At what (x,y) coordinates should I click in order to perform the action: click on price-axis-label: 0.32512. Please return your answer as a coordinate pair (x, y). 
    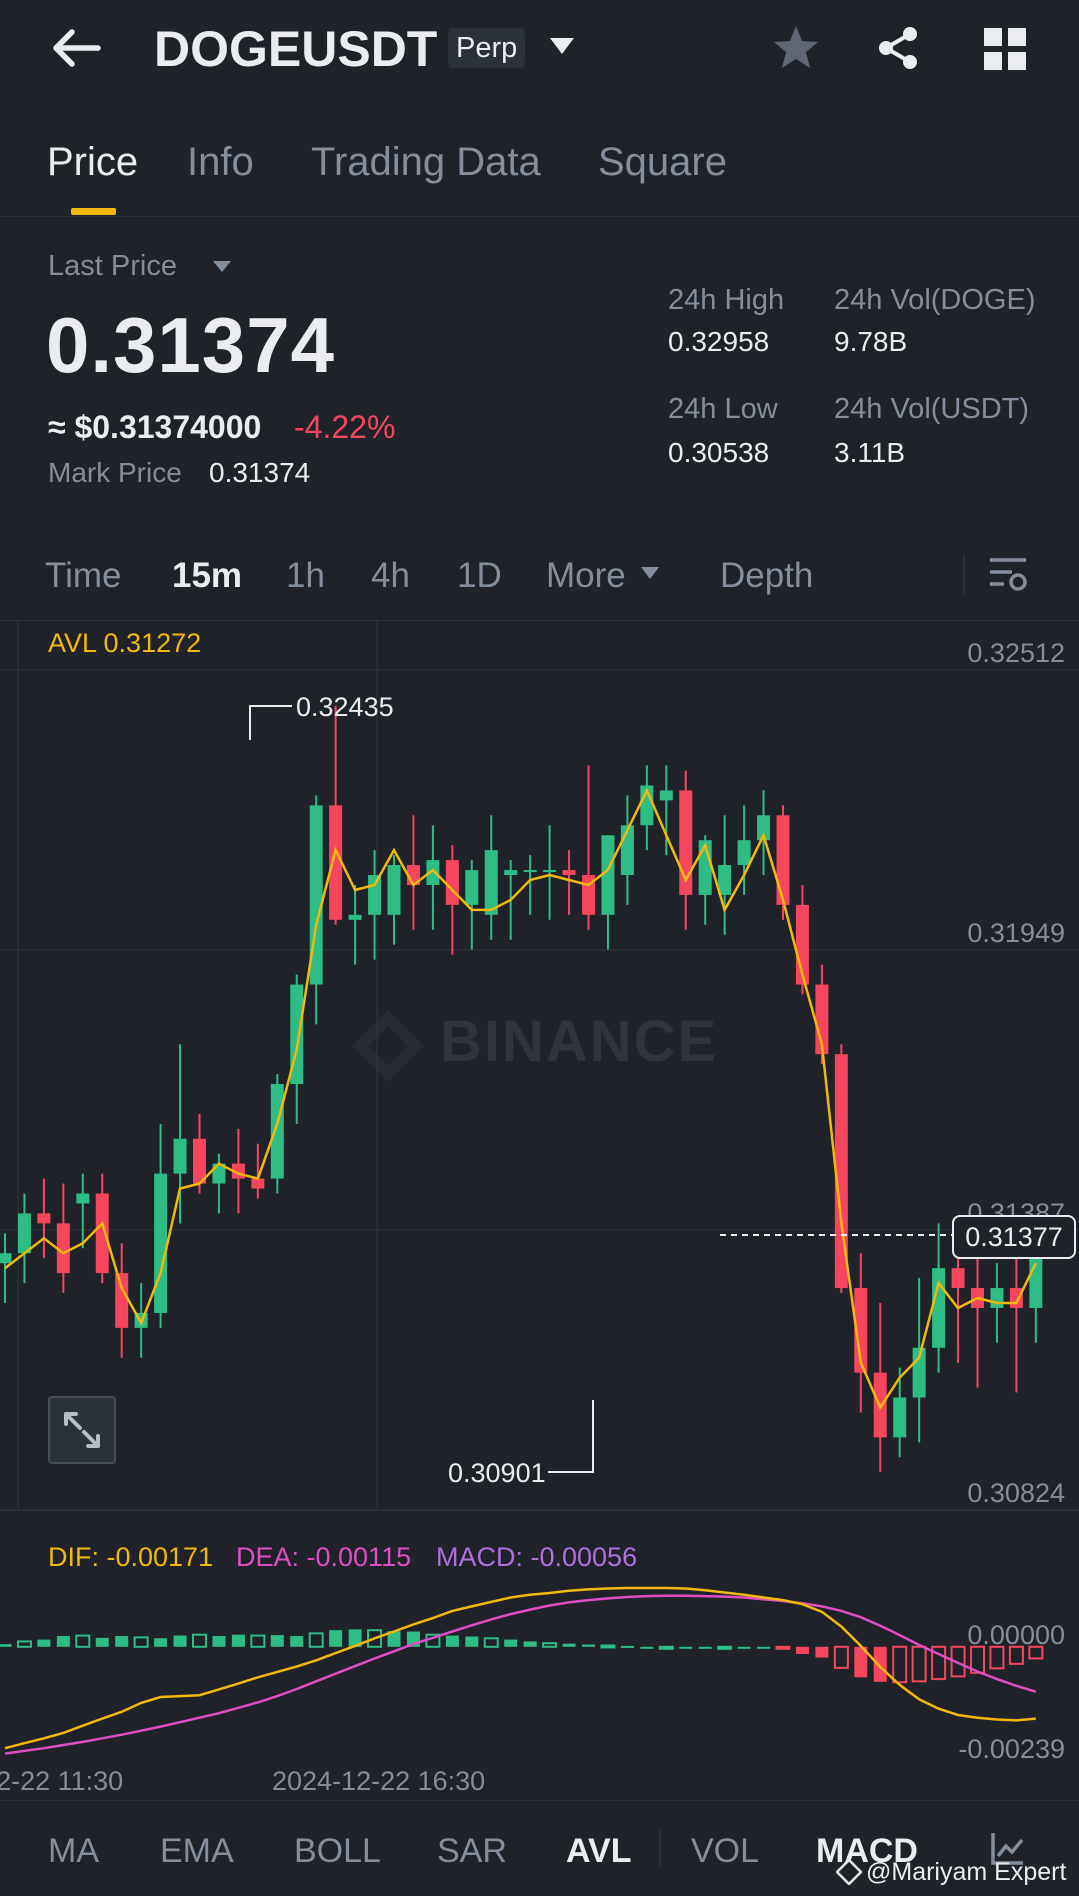
    Looking at the image, I should click on (1016, 653).